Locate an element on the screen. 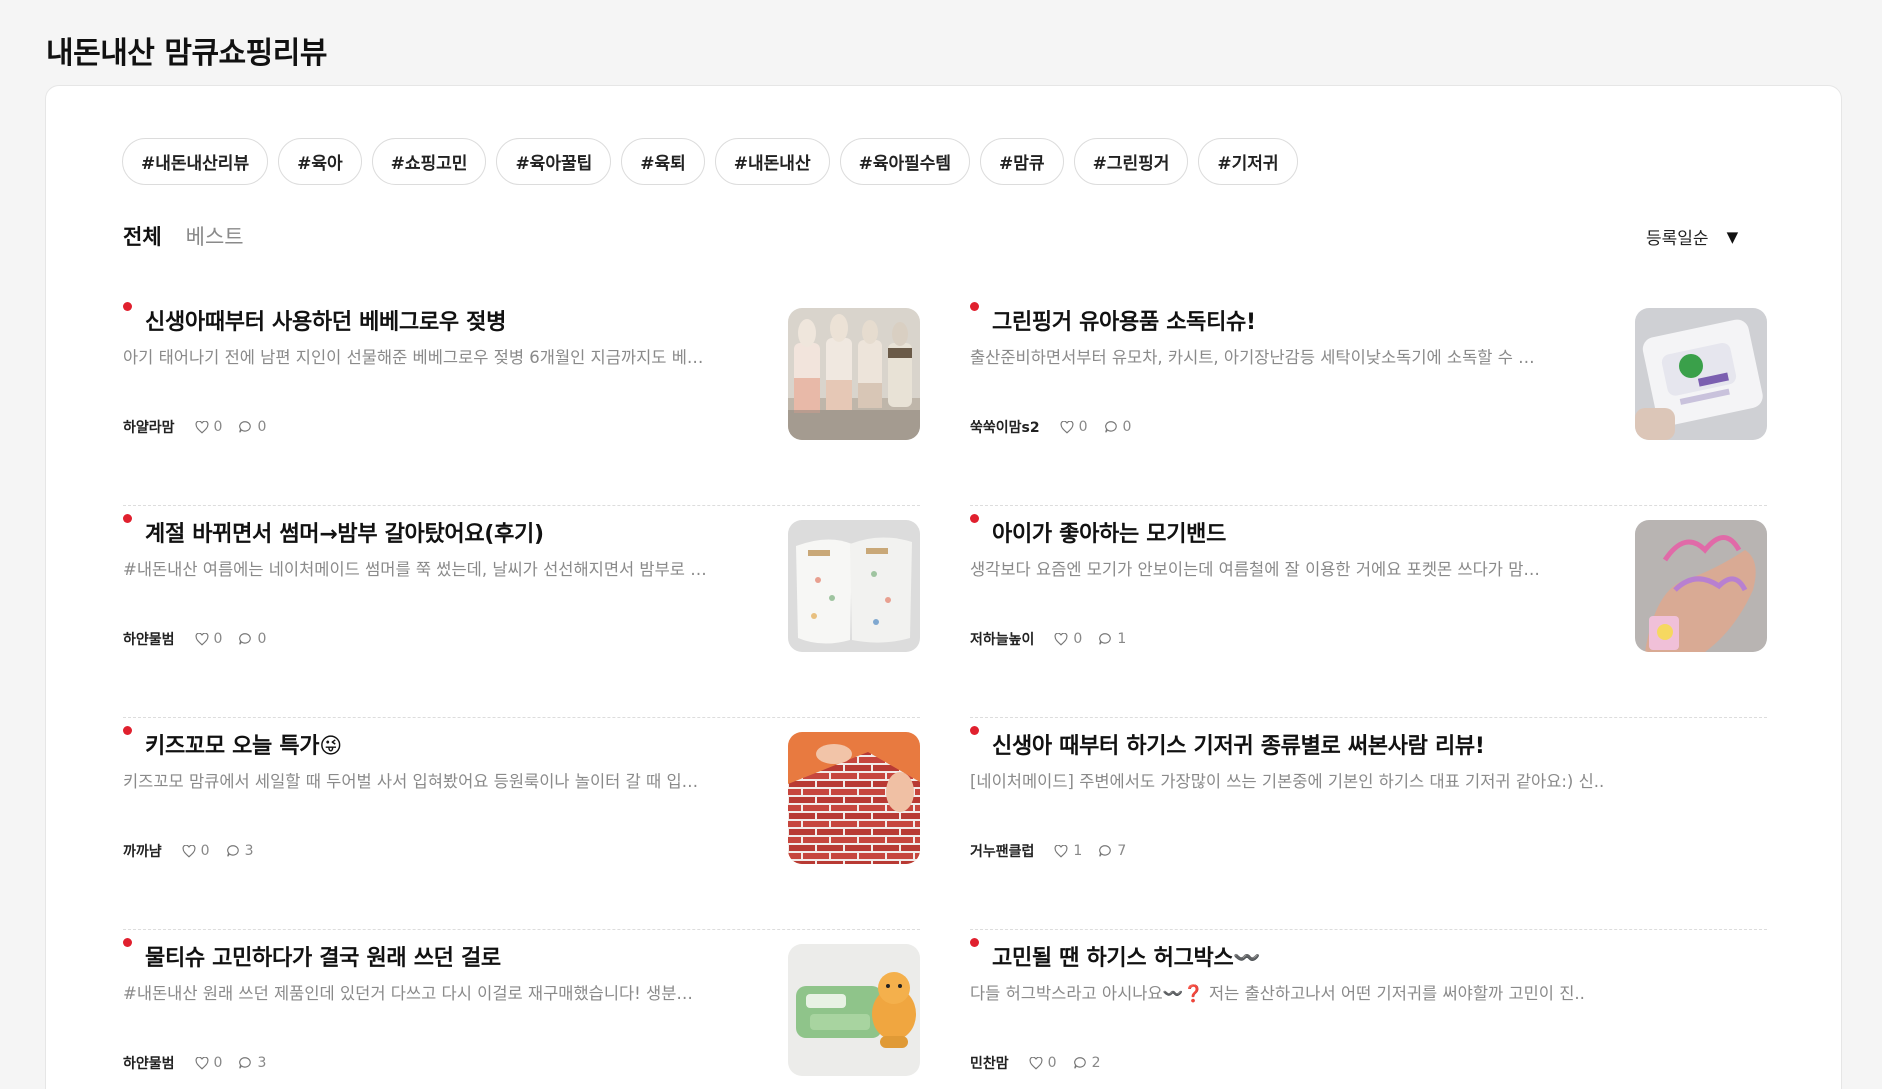  wet-tissue-pack-photo is located at coordinates (1701, 374).